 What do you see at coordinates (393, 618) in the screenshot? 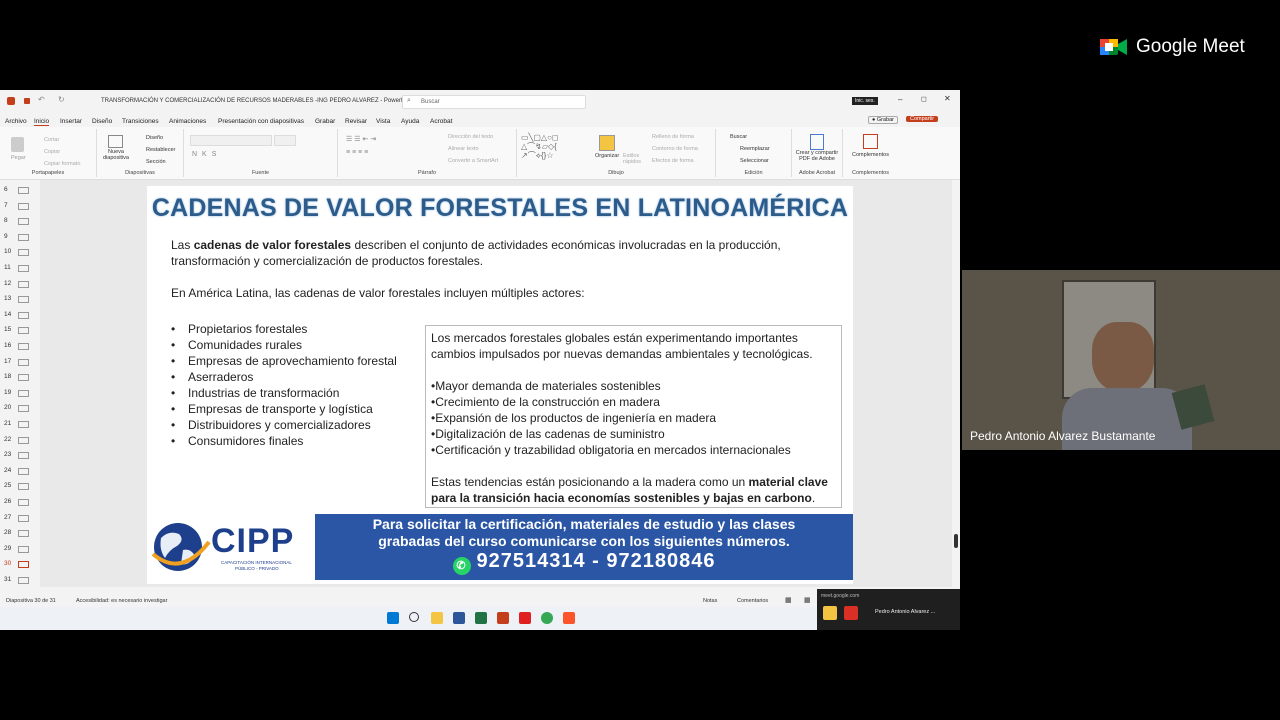
I see `windows-start-icon` at bounding box center [393, 618].